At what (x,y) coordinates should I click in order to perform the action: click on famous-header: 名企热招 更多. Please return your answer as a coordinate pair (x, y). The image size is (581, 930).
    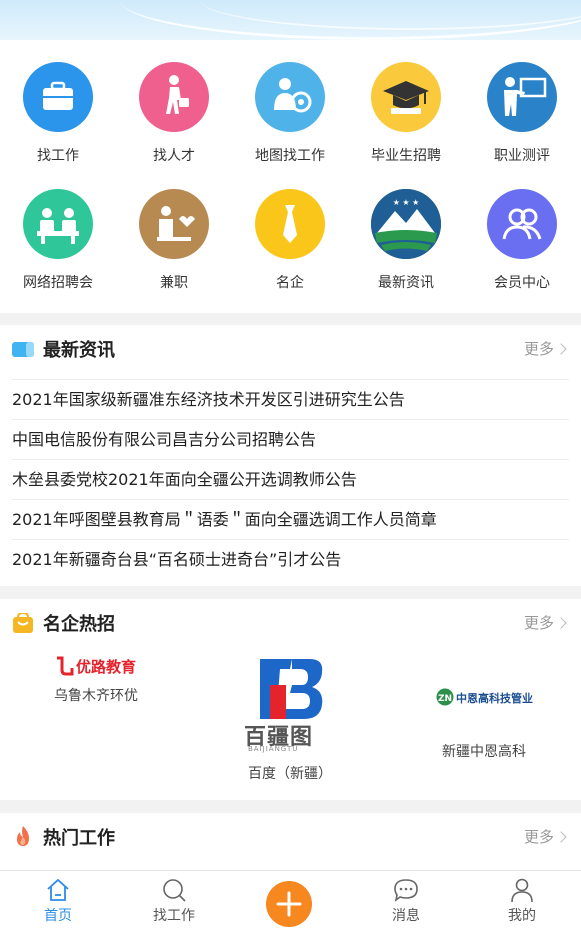
    Looking at the image, I should click on (290, 623).